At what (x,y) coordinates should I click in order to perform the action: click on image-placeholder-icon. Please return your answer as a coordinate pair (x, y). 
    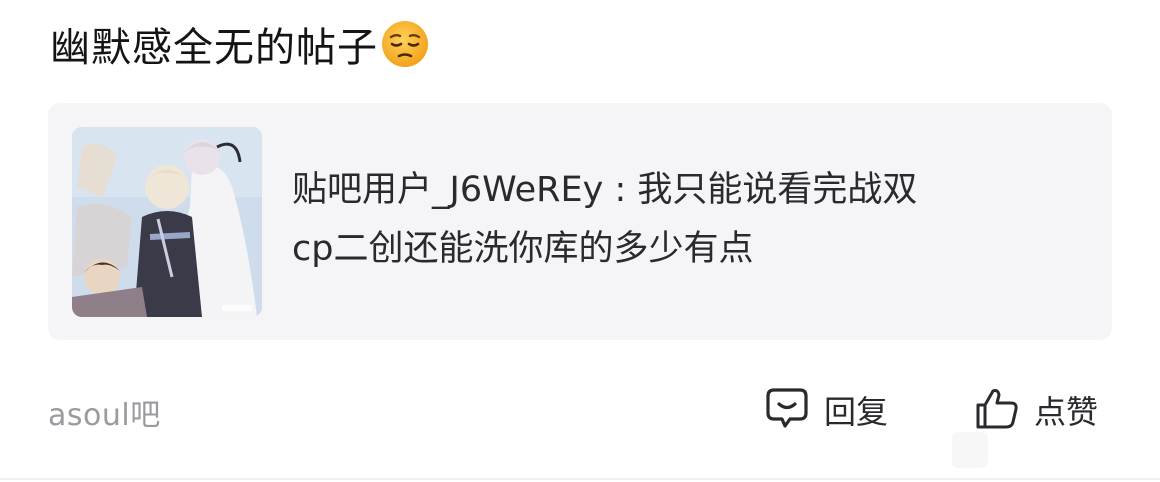
    Looking at the image, I should click on (970, 450).